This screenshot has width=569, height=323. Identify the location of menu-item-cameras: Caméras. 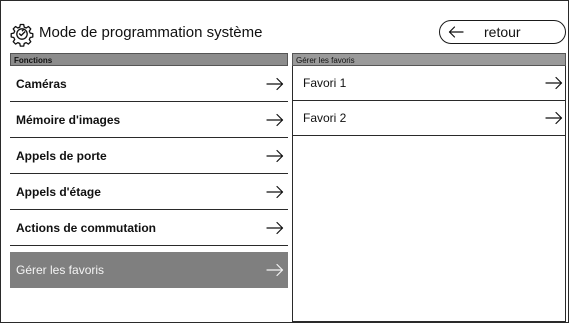
(149, 84).